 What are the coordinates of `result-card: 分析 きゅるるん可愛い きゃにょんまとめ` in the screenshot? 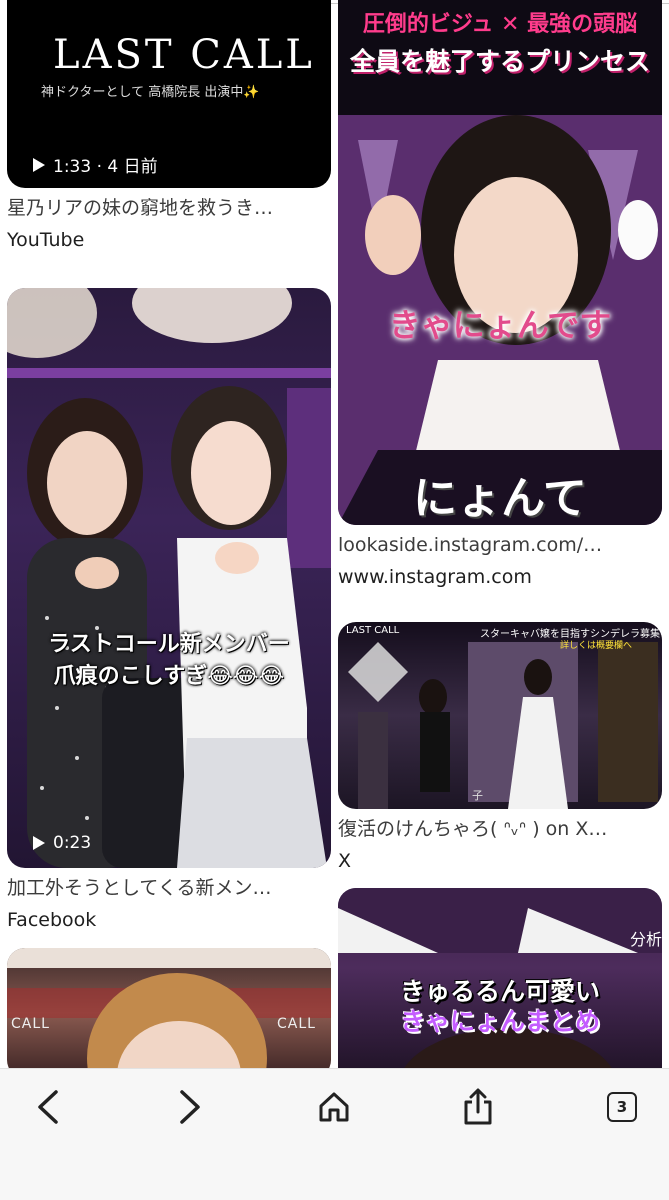 It's located at (500, 978).